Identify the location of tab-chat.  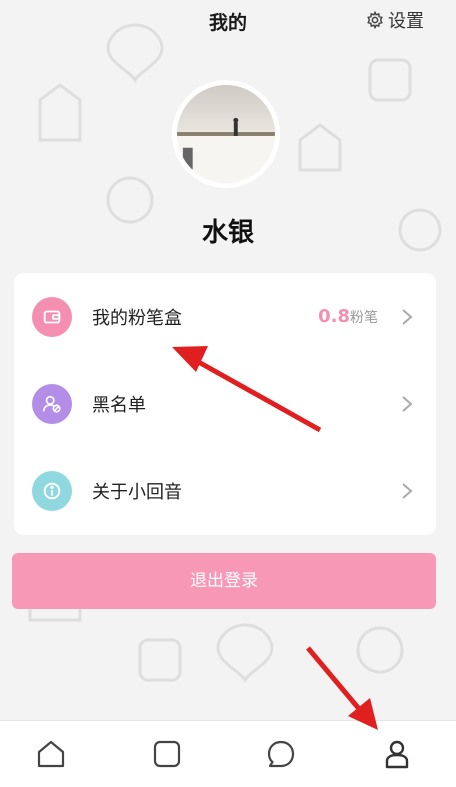
(281, 754).